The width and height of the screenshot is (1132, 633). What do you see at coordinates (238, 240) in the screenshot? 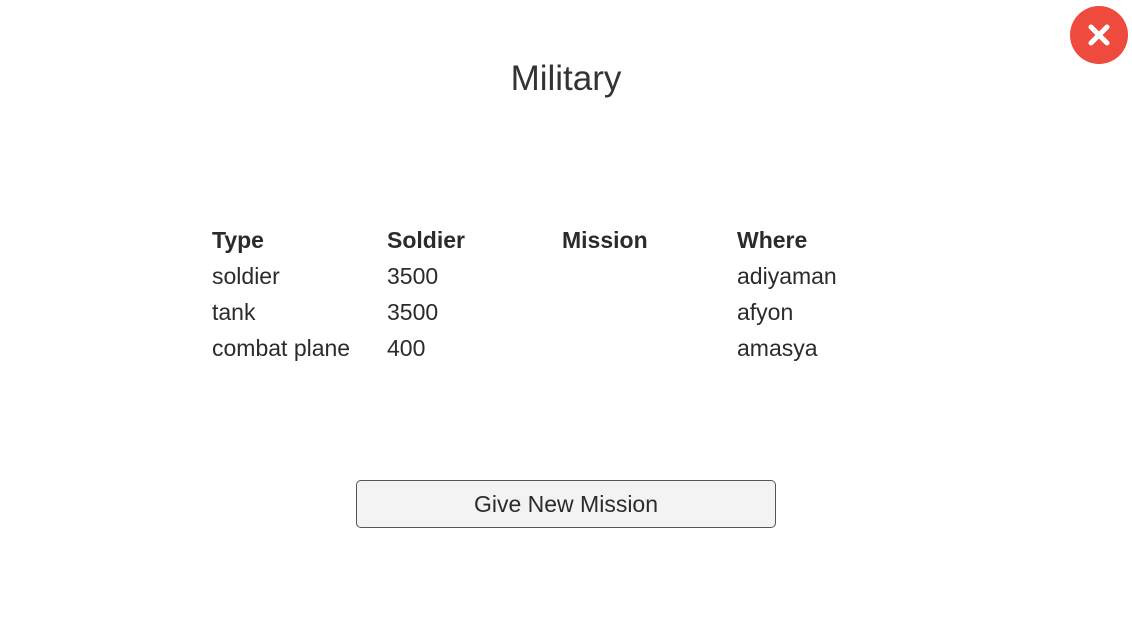
I see `header-type: Type` at bounding box center [238, 240].